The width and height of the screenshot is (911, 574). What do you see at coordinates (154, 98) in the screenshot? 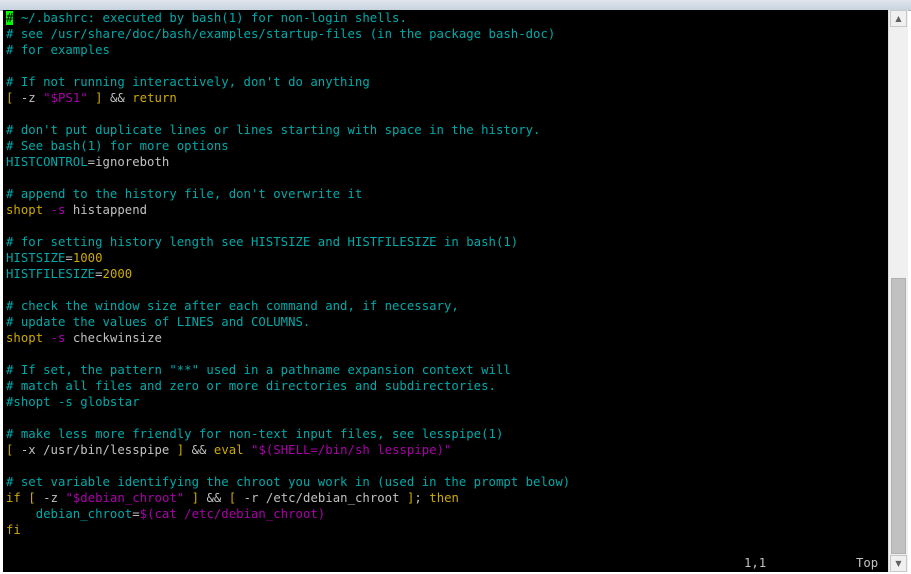
I see `code-token: return` at bounding box center [154, 98].